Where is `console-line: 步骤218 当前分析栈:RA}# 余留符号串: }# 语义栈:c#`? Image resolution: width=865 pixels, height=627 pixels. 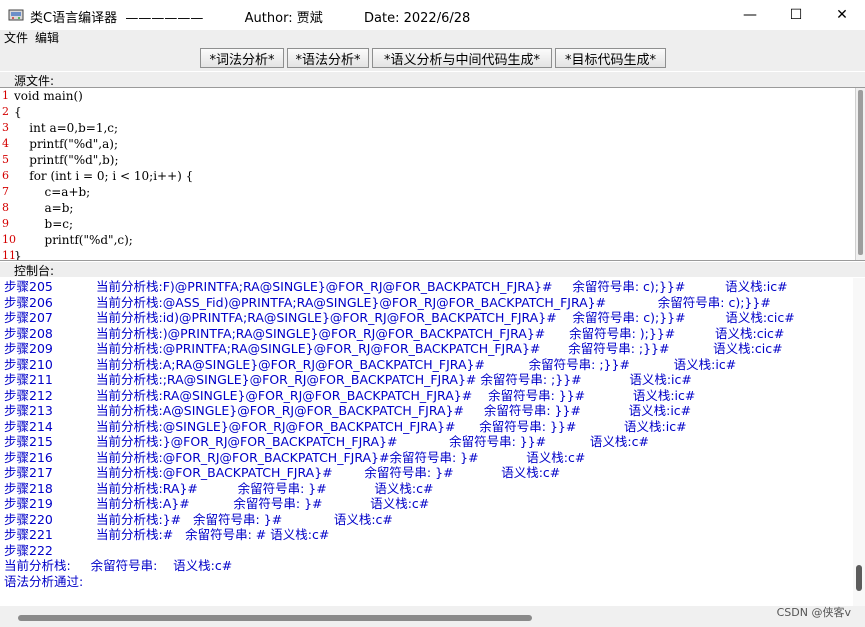
console-line: 步骤218 当前分析栈:RA}# 余留符号串: }# 语义栈:c# is located at coordinates (218, 489).